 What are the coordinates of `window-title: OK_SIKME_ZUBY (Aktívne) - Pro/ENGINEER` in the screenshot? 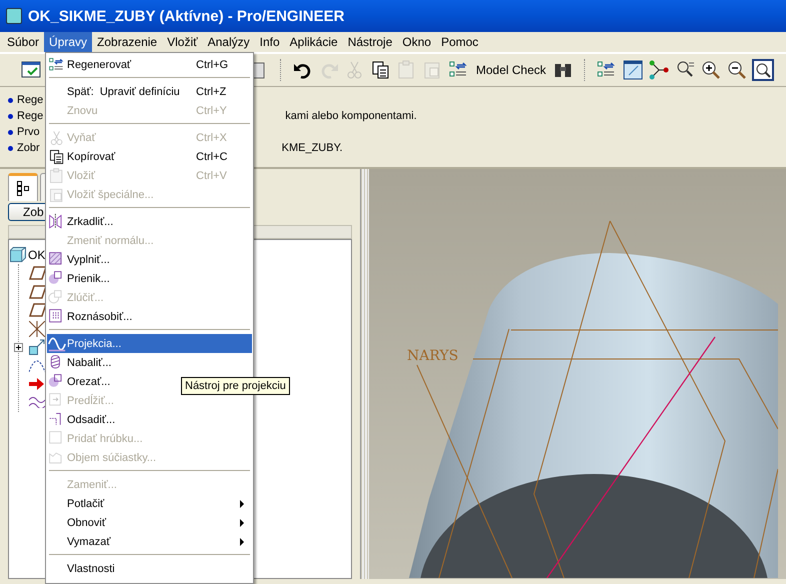 It's located at (186, 16).